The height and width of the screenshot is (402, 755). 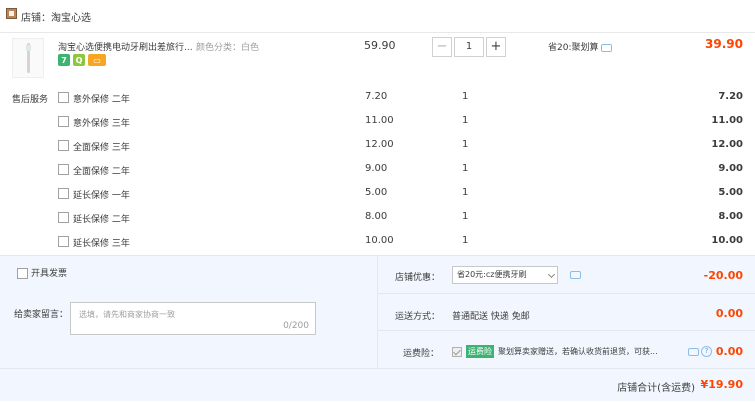 What do you see at coordinates (403, 123) in the screenshot?
I see `service-row: 意外保修 三年 11.00 1 11.00` at bounding box center [403, 123].